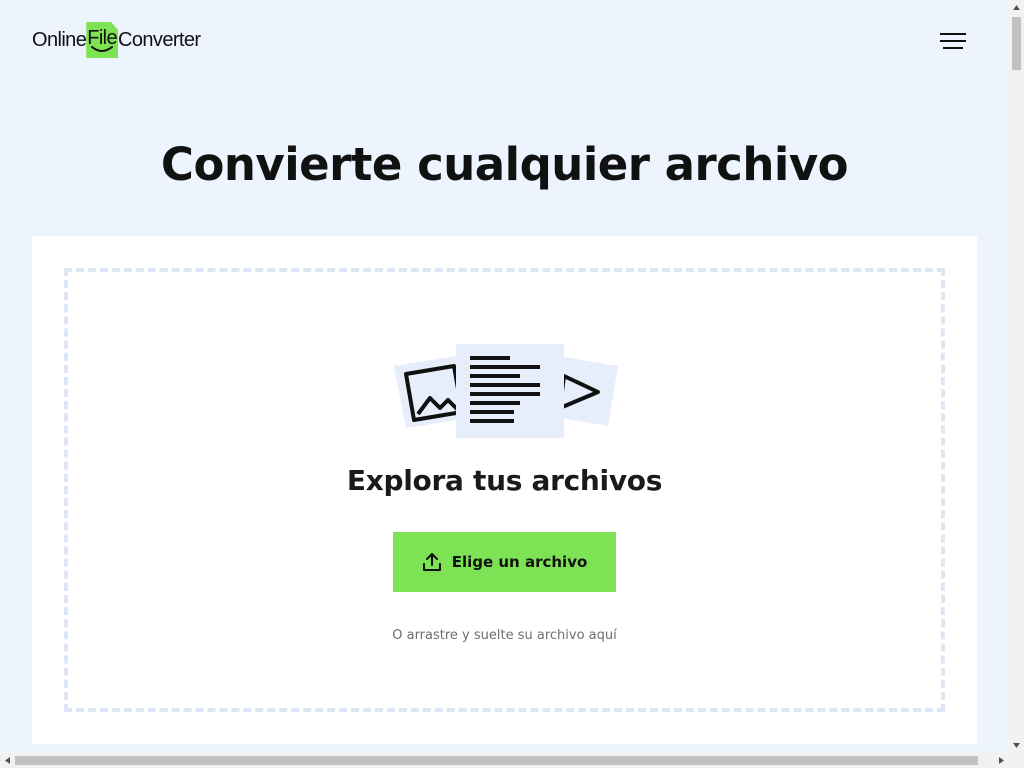 The height and width of the screenshot is (768, 1024). What do you see at coordinates (953, 41) in the screenshot?
I see `hamburger-menu-icon` at bounding box center [953, 41].